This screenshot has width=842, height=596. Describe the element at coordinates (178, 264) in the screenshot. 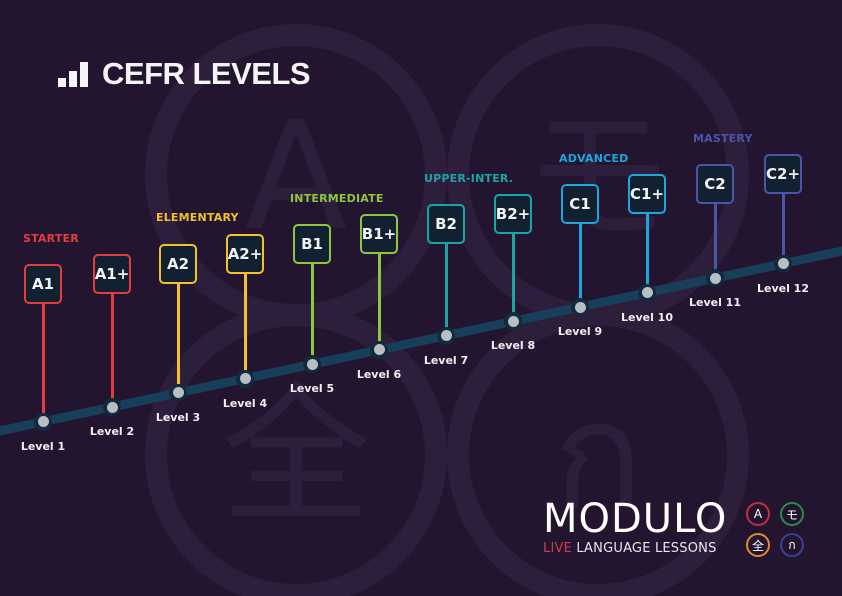

I see `level-box-a2: A2` at that location.